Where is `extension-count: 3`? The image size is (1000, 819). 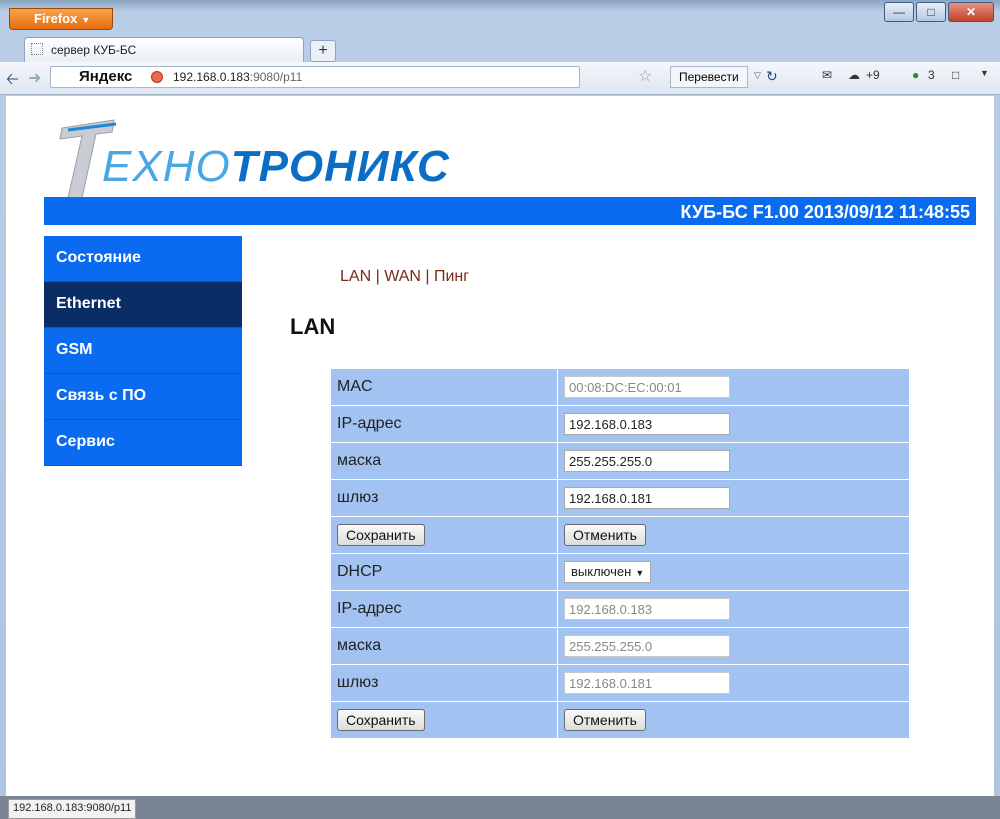 extension-count: 3 is located at coordinates (931, 75).